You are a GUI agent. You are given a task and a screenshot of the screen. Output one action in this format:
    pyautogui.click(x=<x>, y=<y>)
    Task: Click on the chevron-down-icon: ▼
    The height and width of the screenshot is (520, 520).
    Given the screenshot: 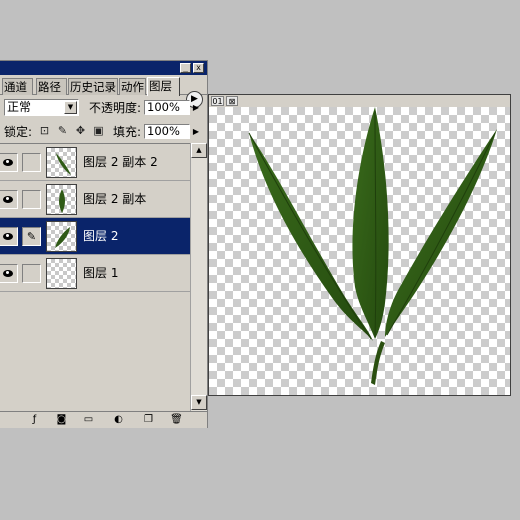 What is the action you would take?
    pyautogui.click(x=70, y=107)
    